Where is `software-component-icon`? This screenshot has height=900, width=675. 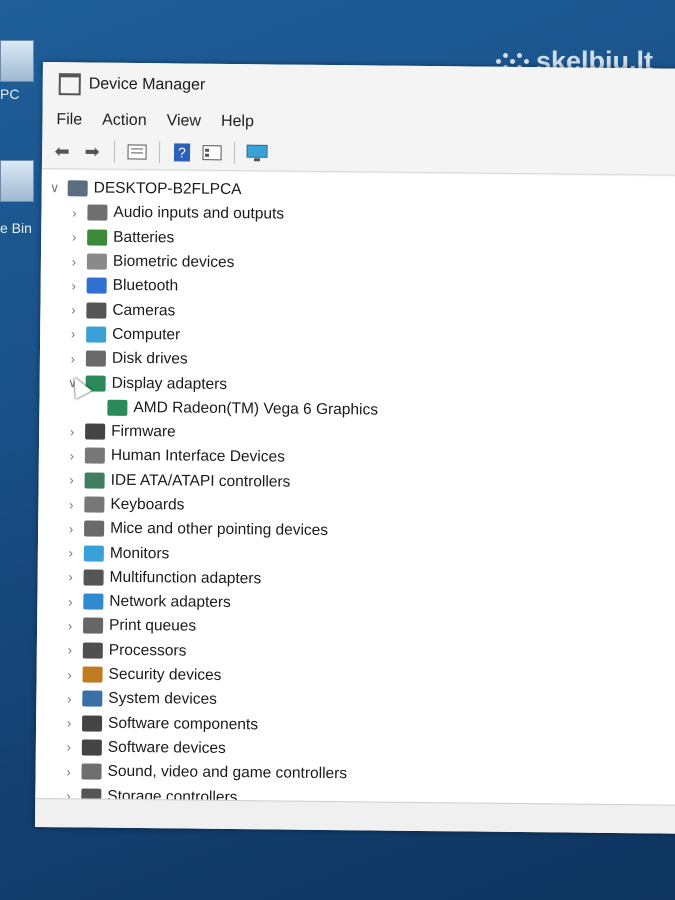 software-component-icon is located at coordinates (92, 723).